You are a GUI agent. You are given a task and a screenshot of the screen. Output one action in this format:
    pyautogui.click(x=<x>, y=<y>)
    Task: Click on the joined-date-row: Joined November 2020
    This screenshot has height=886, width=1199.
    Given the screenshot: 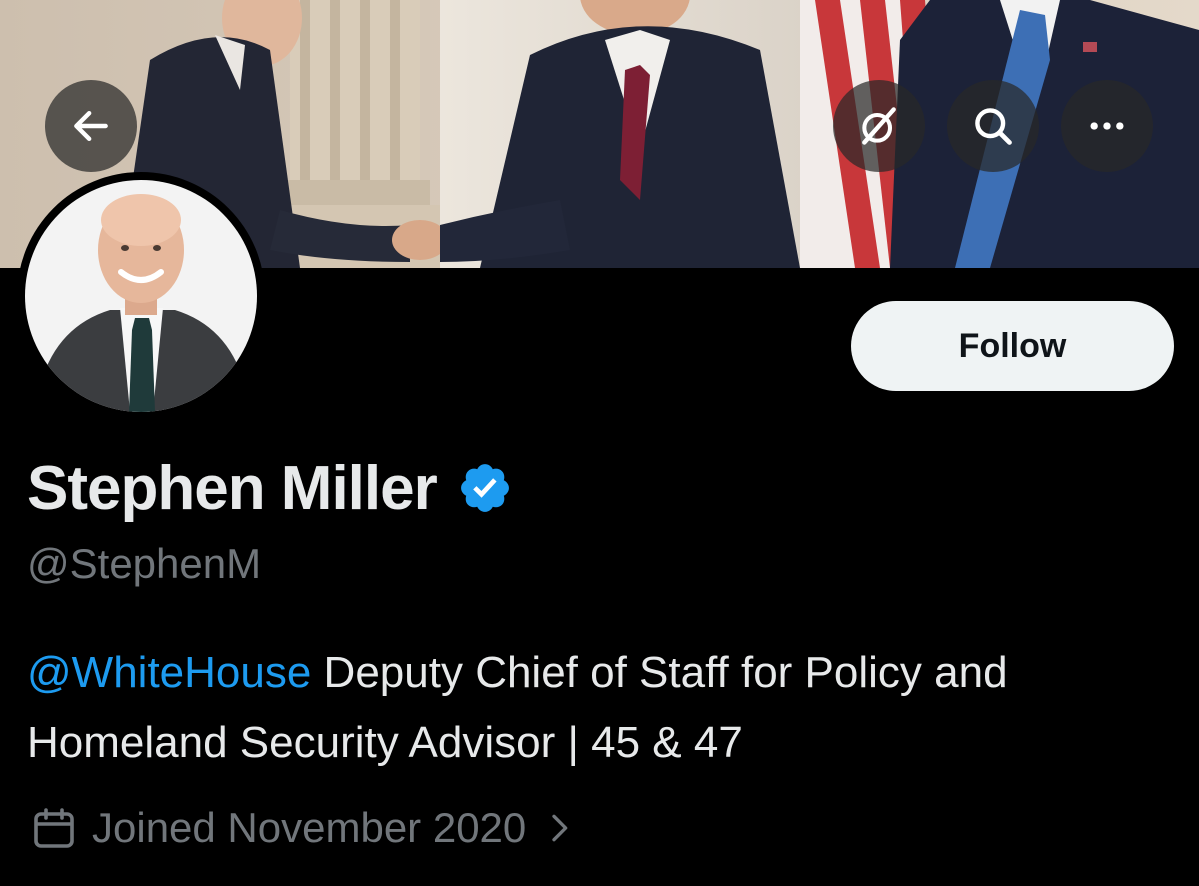 What is the action you would take?
    pyautogui.click(x=302, y=828)
    